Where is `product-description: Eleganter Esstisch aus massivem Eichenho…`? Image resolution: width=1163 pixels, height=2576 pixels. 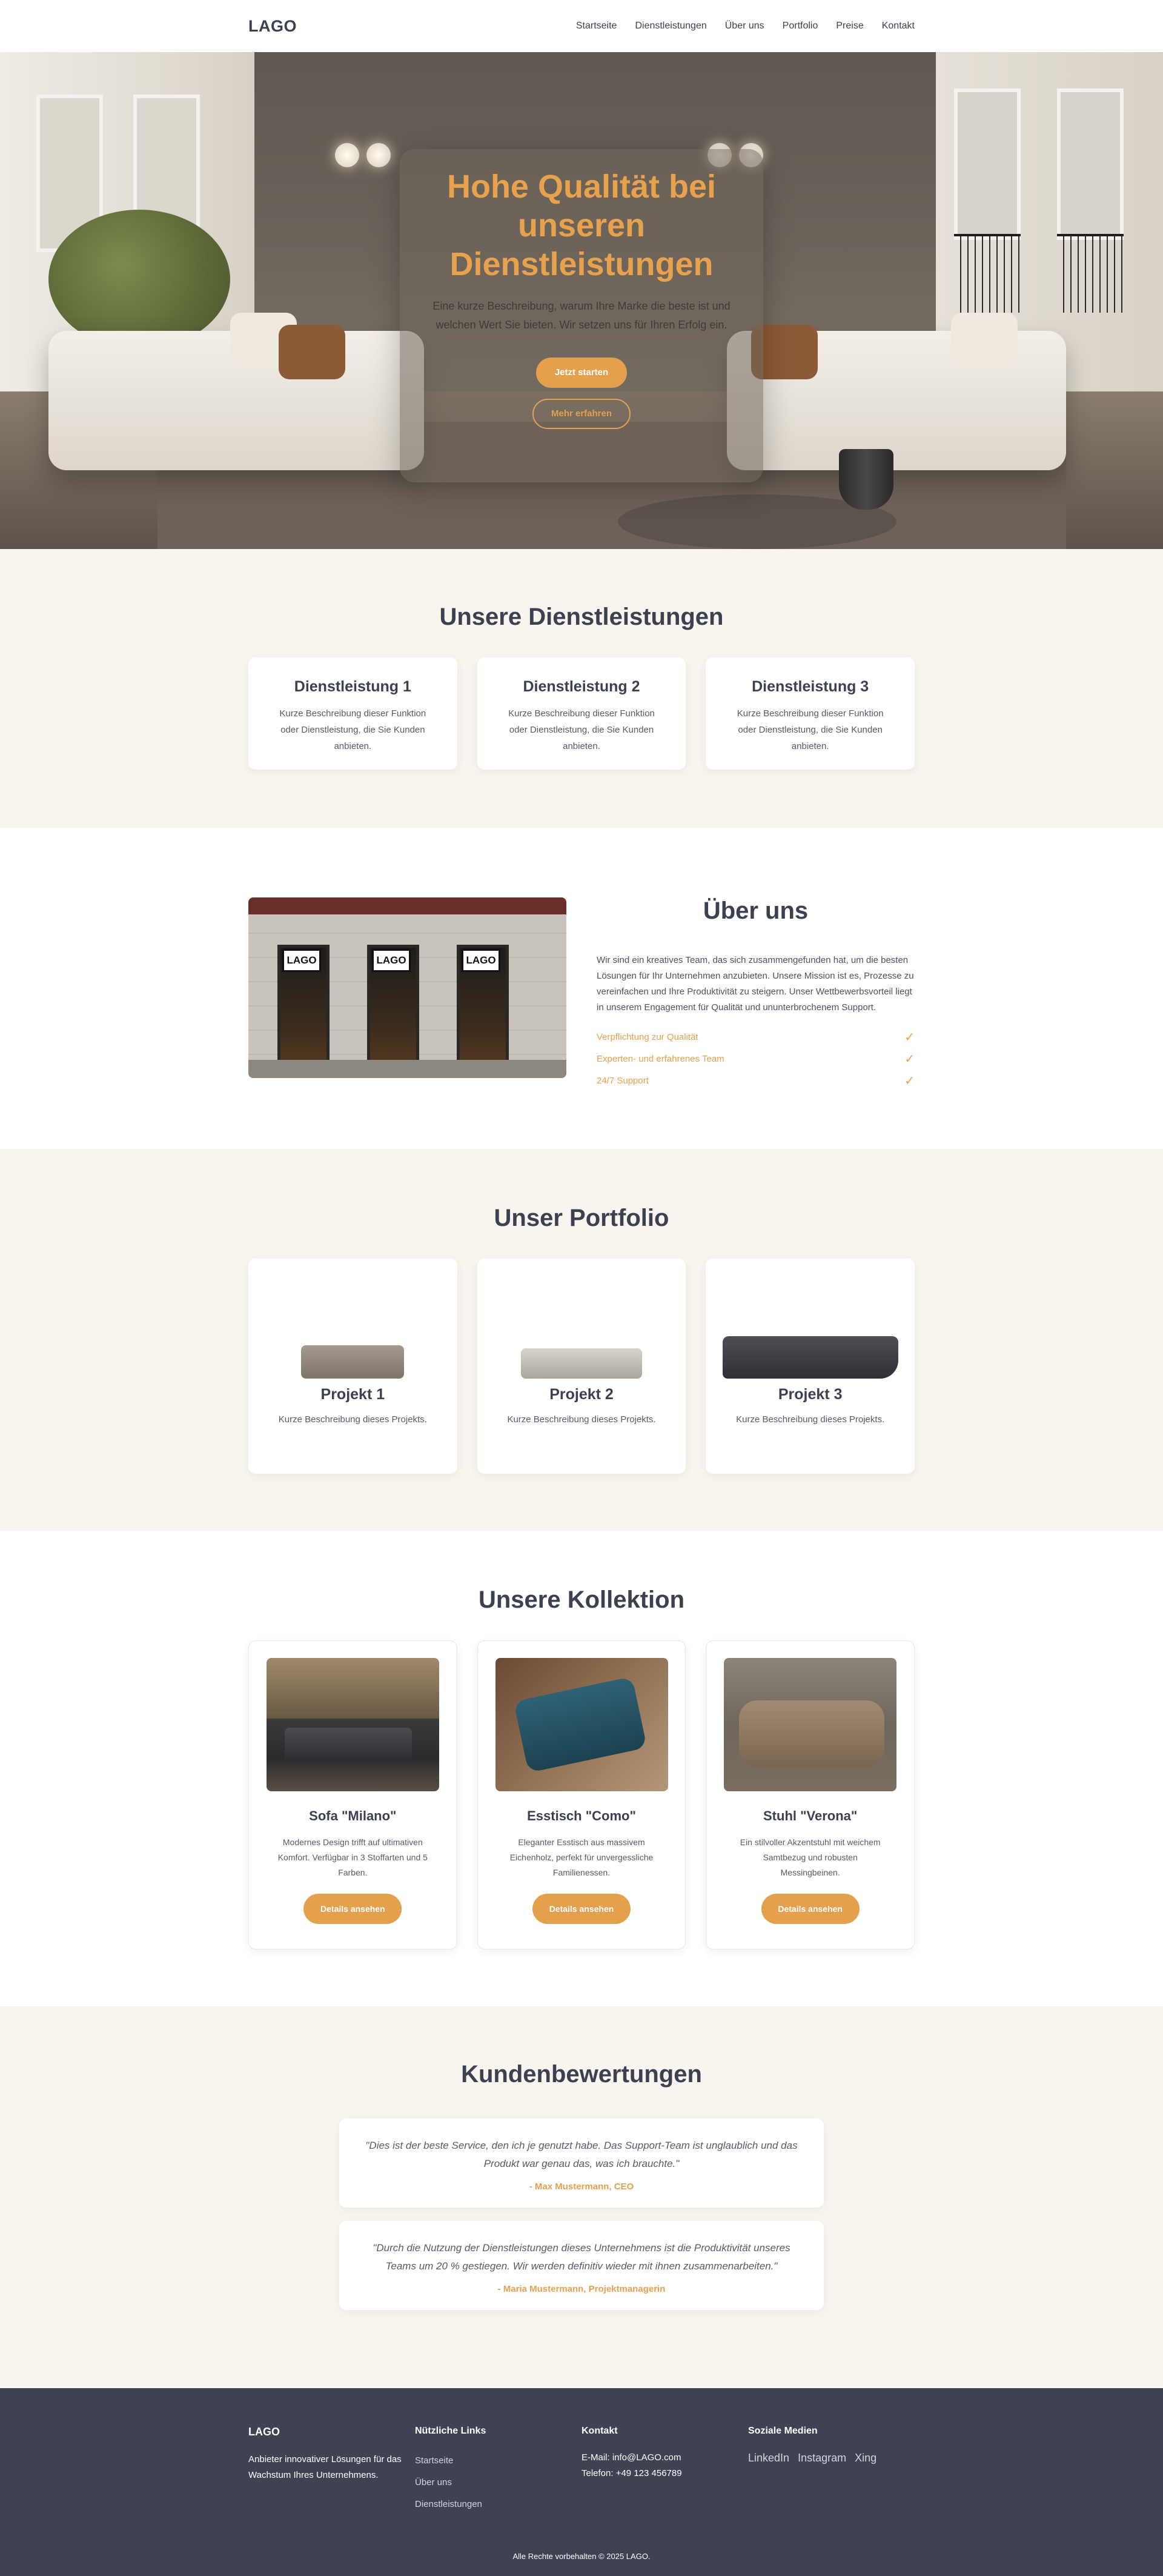 product-description: Eleganter Esstisch aus massivem Eichenho… is located at coordinates (581, 1857).